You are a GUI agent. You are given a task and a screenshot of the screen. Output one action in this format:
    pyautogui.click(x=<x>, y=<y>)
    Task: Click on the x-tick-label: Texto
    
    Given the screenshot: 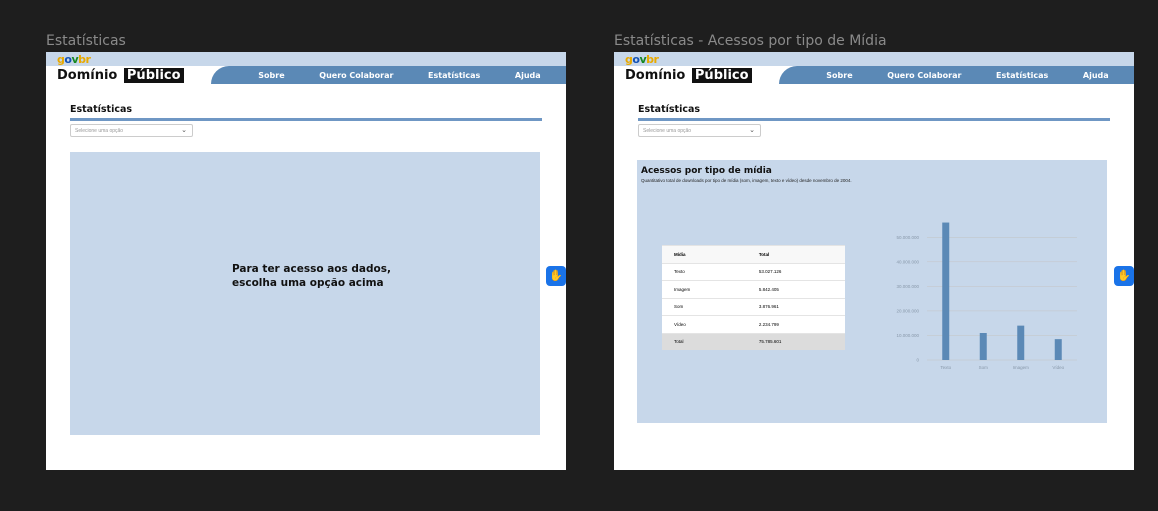 What is the action you would take?
    pyautogui.click(x=945, y=367)
    